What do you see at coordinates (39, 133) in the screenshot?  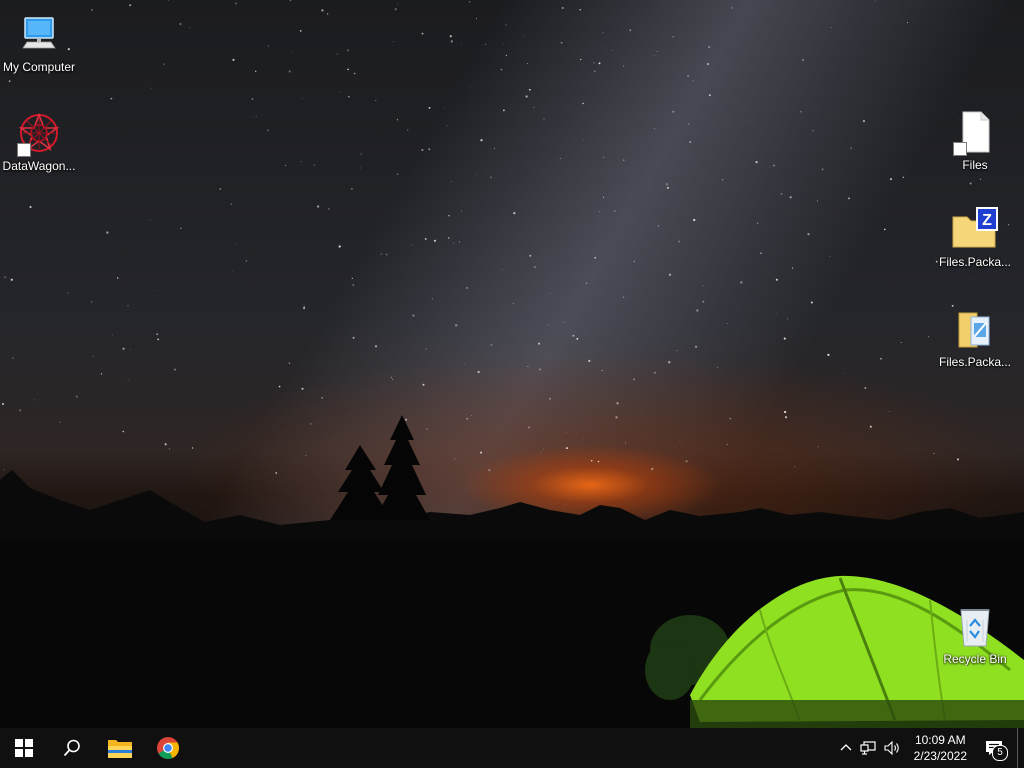 I see `datawagon-app-icon` at bounding box center [39, 133].